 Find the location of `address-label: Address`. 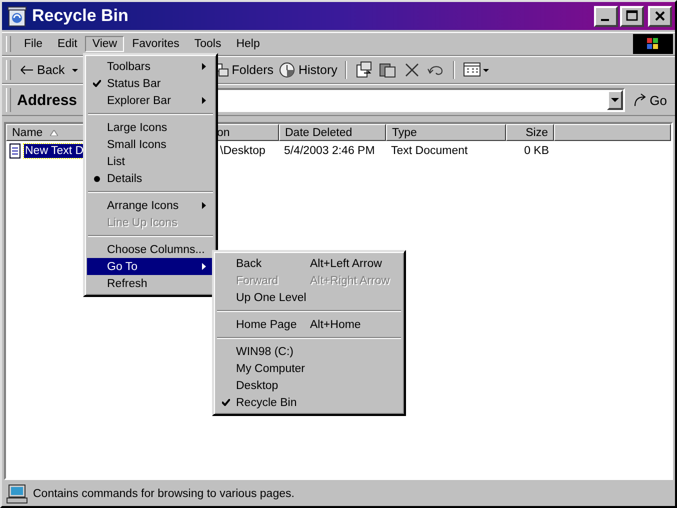

address-label: Address is located at coordinates (47, 100).